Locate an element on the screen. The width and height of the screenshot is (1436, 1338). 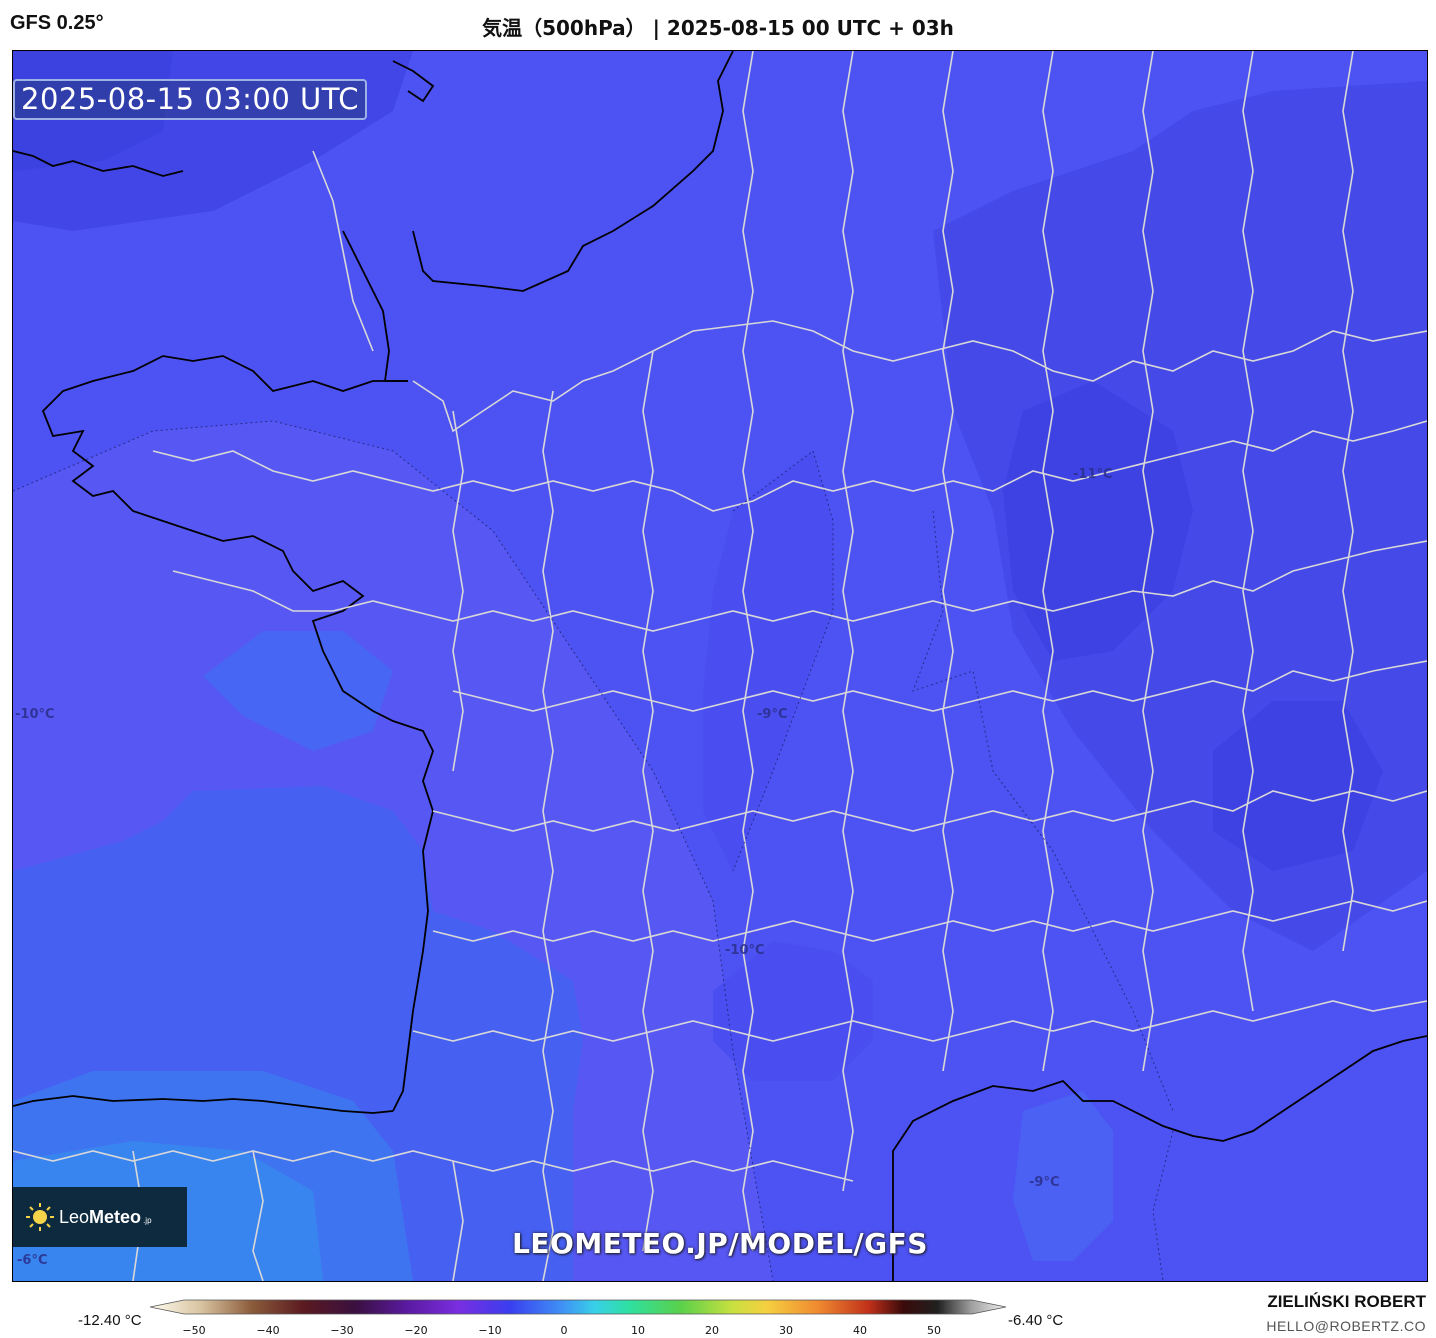
author-name: ZIELIŃSKI ROBERT is located at coordinates (1346, 1301).